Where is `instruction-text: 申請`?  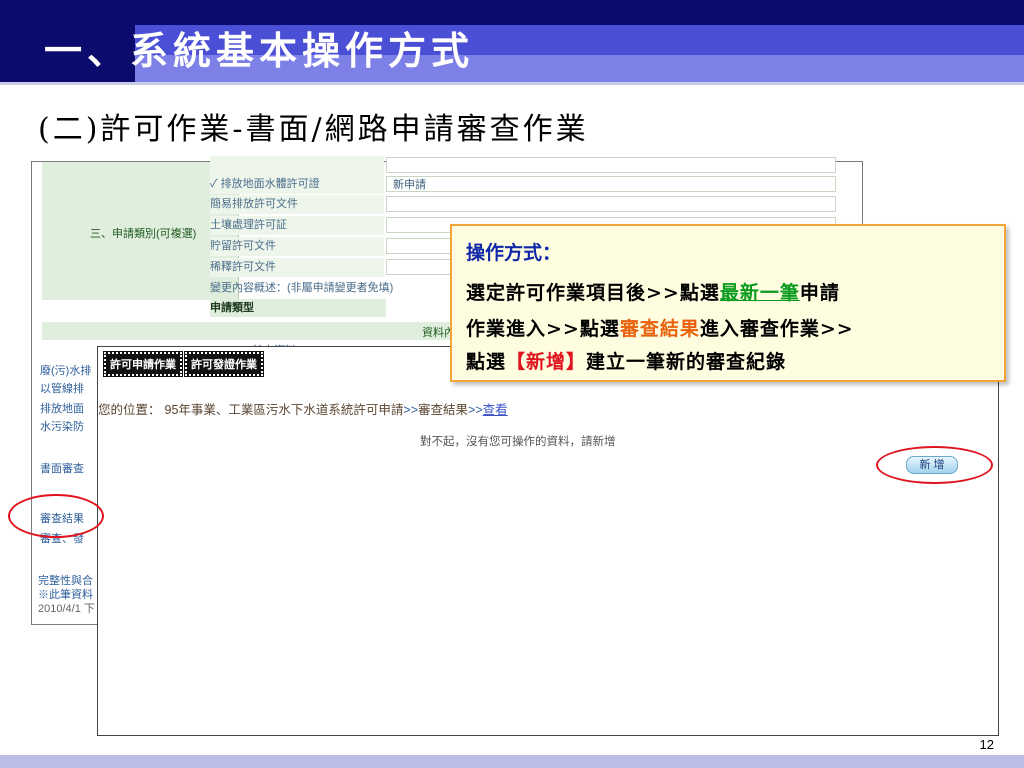
instruction-text: 申請 is located at coordinates (819, 293).